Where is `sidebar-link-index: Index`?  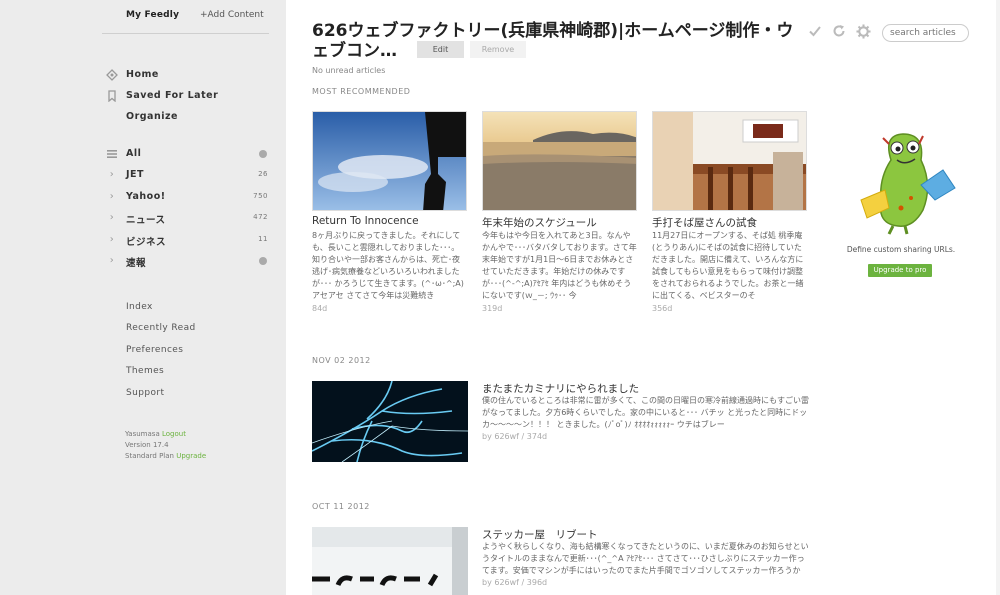 sidebar-link-index: Index is located at coordinates (139, 307).